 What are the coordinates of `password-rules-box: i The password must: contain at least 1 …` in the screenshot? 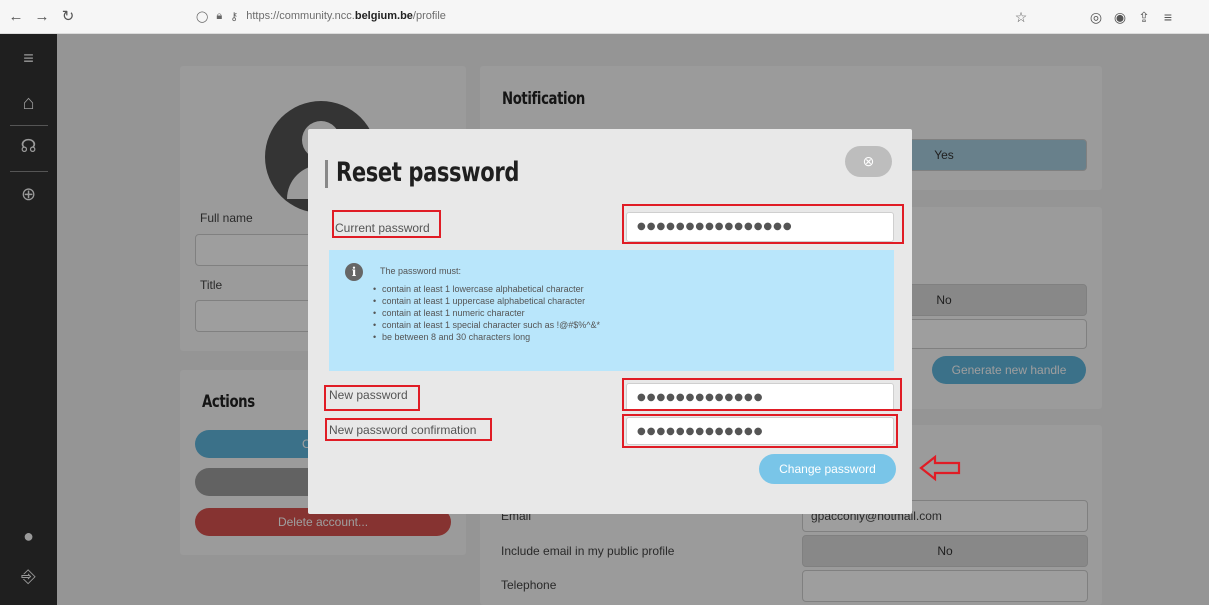 It's located at (611, 310).